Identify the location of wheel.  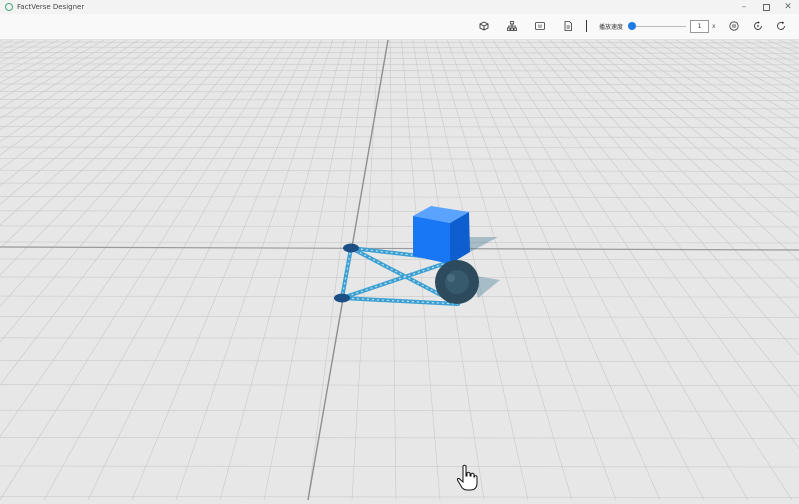
(457, 282).